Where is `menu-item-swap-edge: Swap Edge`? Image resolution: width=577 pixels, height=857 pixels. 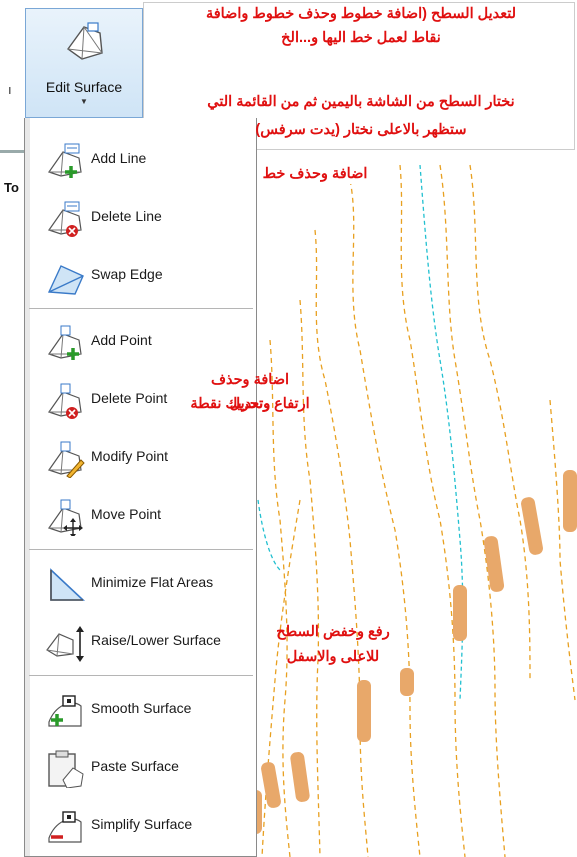 menu-item-swap-edge: Swap Edge is located at coordinates (143, 276).